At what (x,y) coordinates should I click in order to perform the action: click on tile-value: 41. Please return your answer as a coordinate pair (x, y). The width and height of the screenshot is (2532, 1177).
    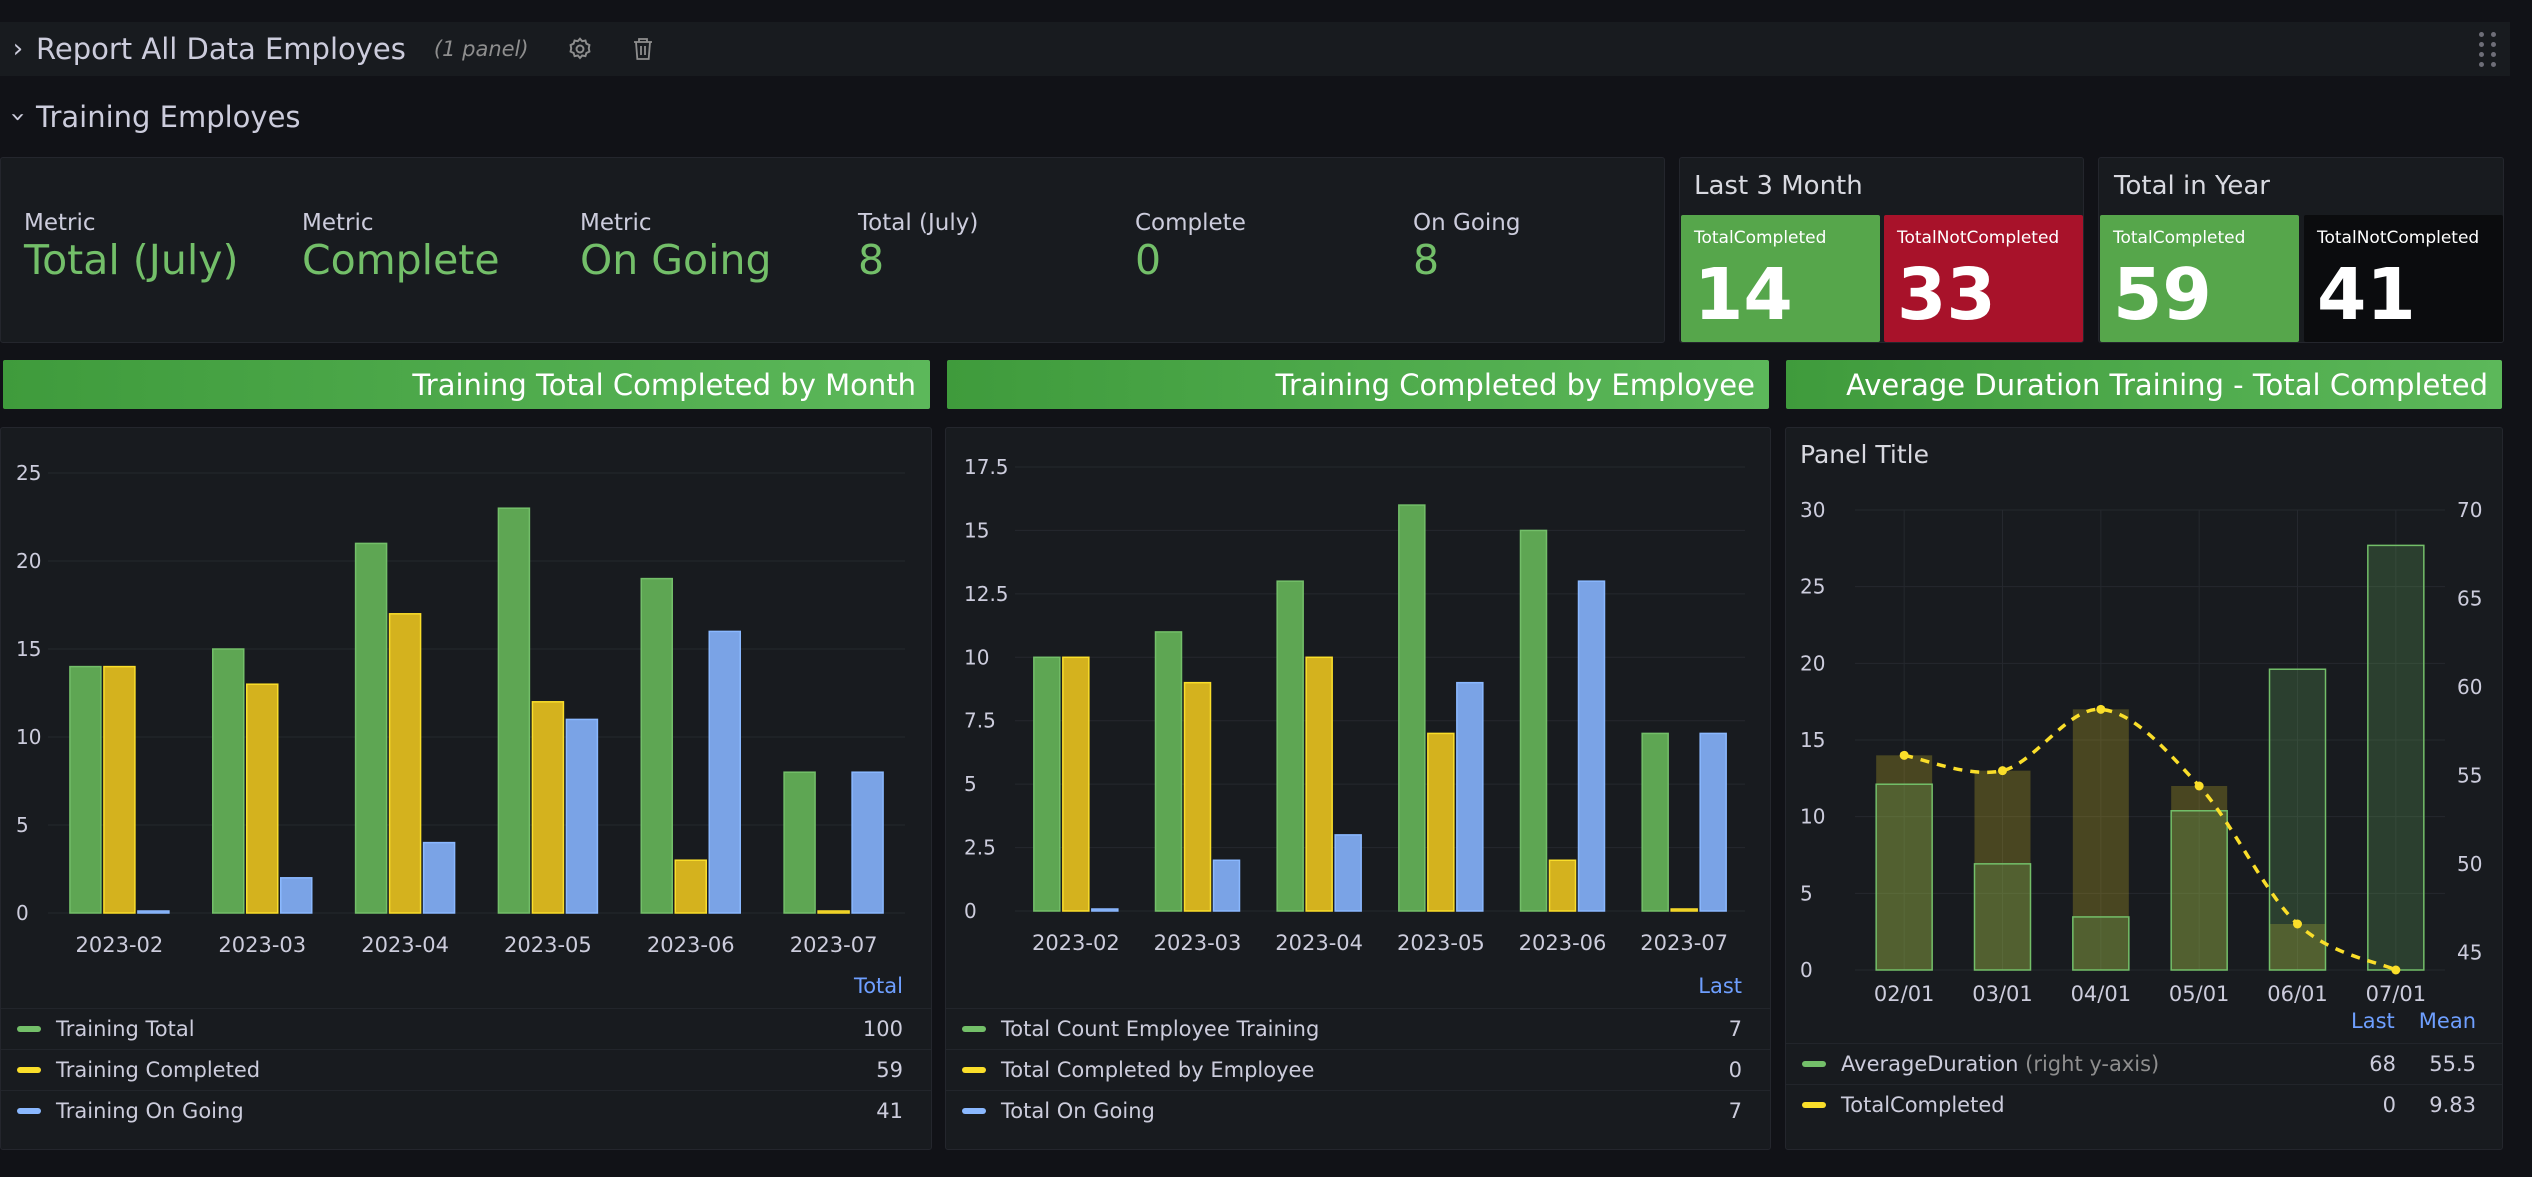
    Looking at the image, I should click on (2366, 294).